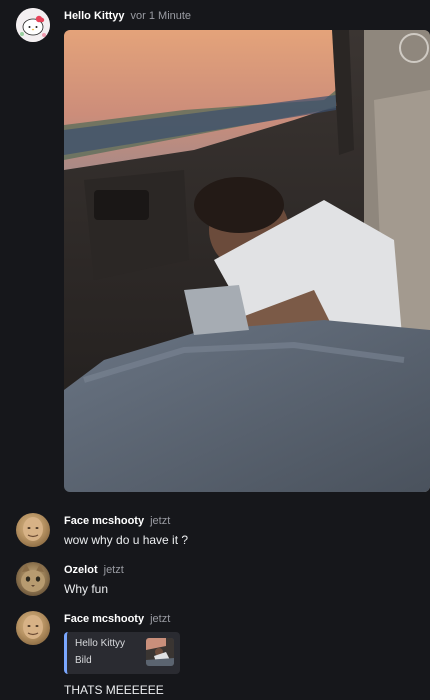  I want to click on message-header: Hello Kittyy vor 1 Minute, so click(127, 16).